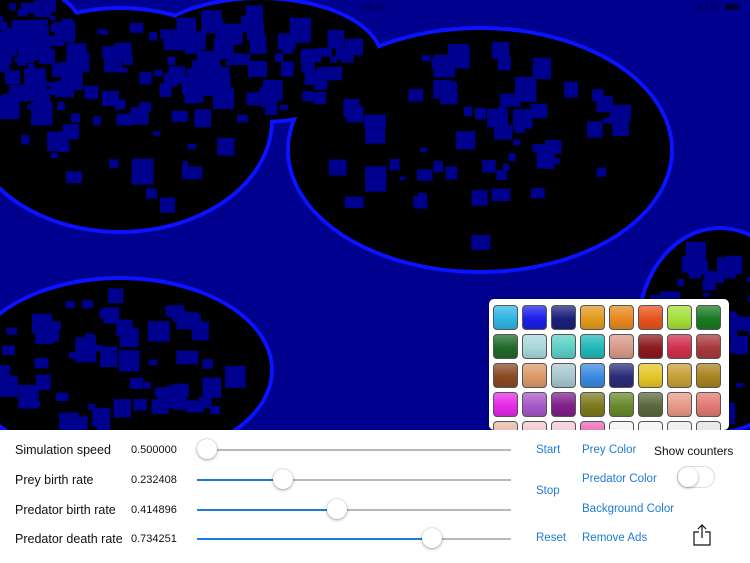 The width and height of the screenshot is (750, 563). Describe the element at coordinates (609, 450) in the screenshot. I see `prey-color-button: Prey Color` at that location.